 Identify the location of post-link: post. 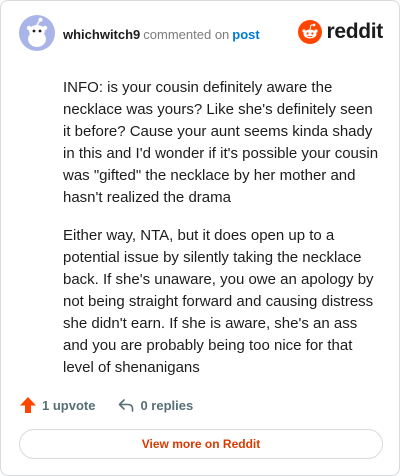
(245, 34).